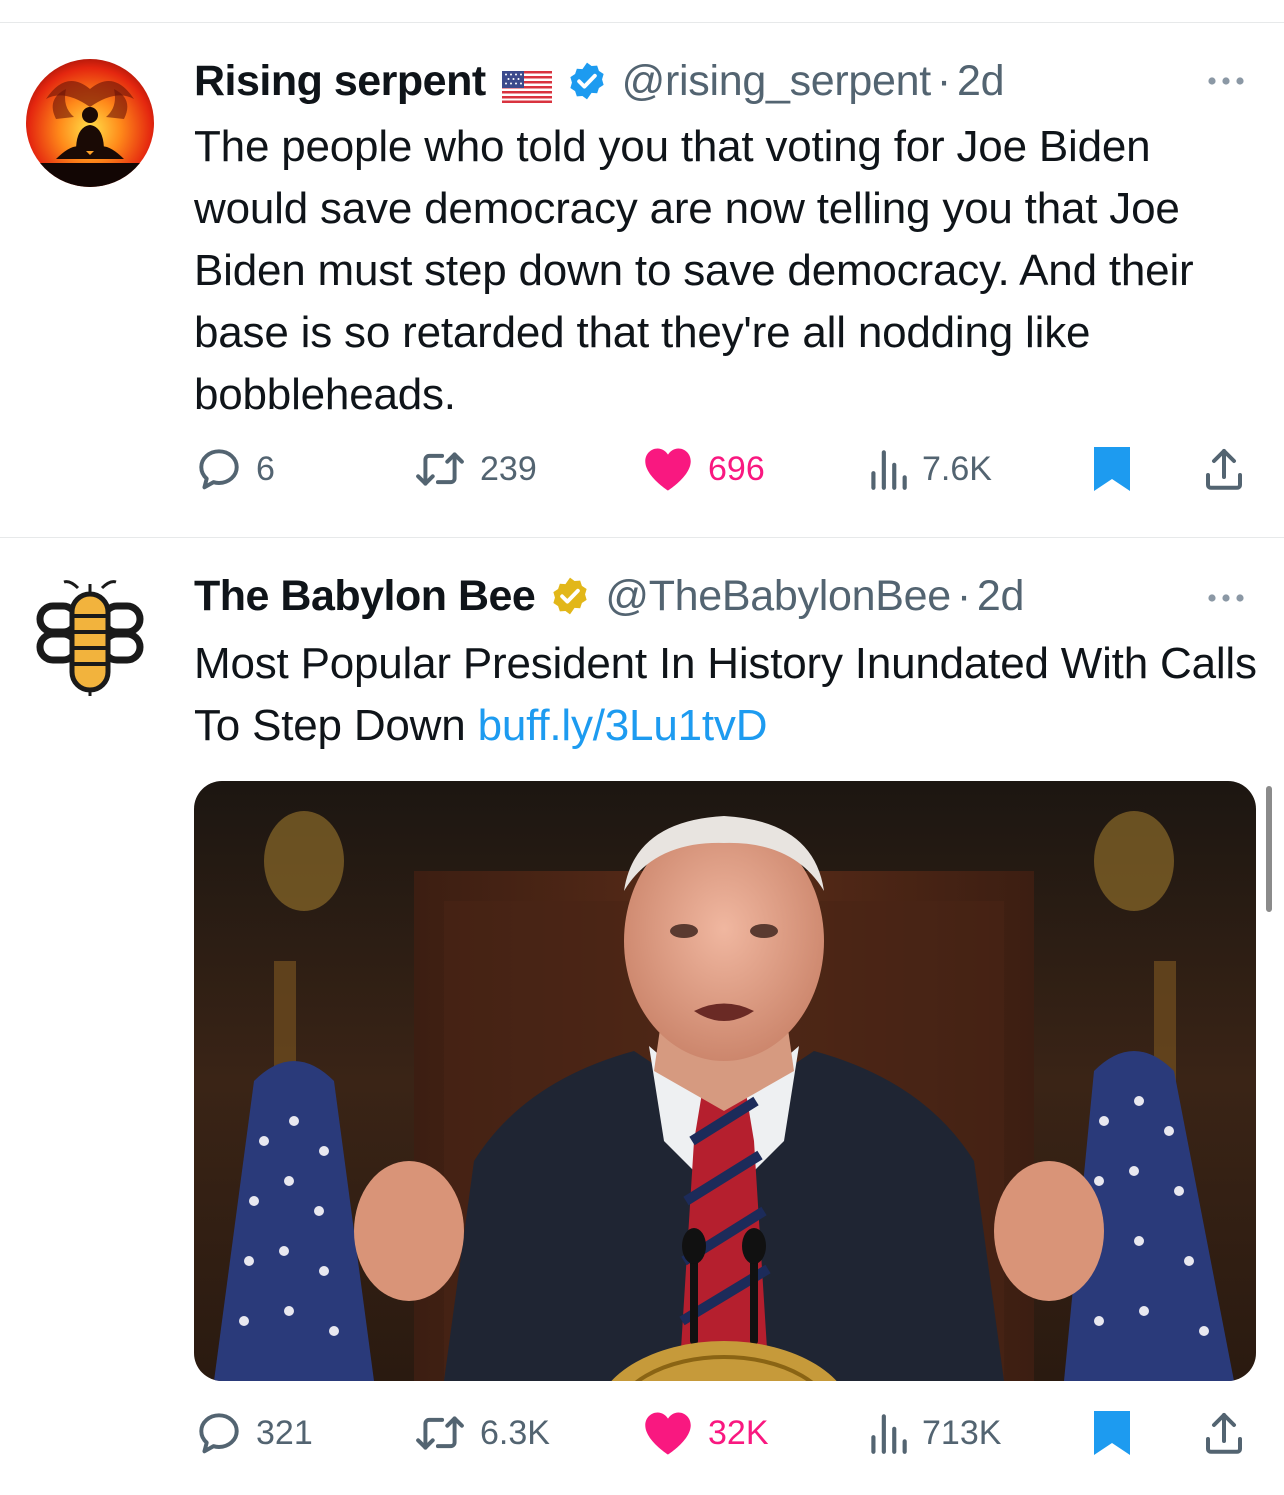 The height and width of the screenshot is (1495, 1284). I want to click on tweet-header: The Babylon Bee @TheBabylonBee · 2d, so click(609, 596).